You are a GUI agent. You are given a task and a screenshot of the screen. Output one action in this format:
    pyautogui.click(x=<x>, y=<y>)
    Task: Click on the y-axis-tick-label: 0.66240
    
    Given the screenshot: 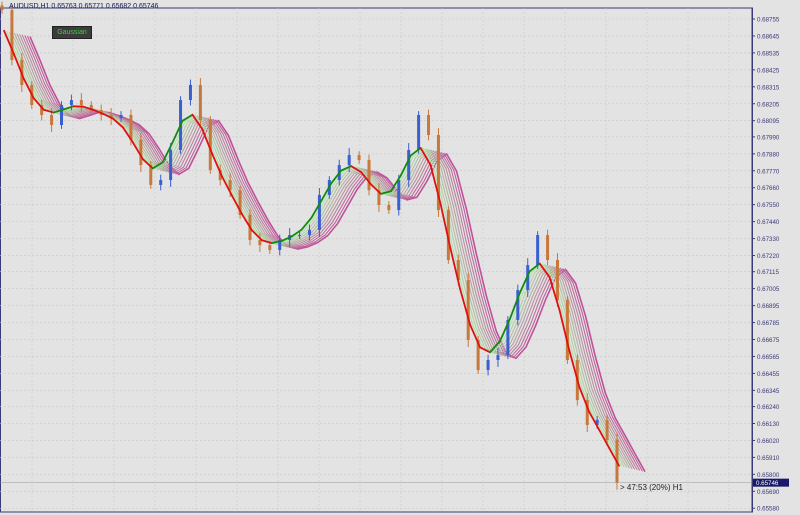 What is the action you would take?
    pyautogui.click(x=768, y=407)
    